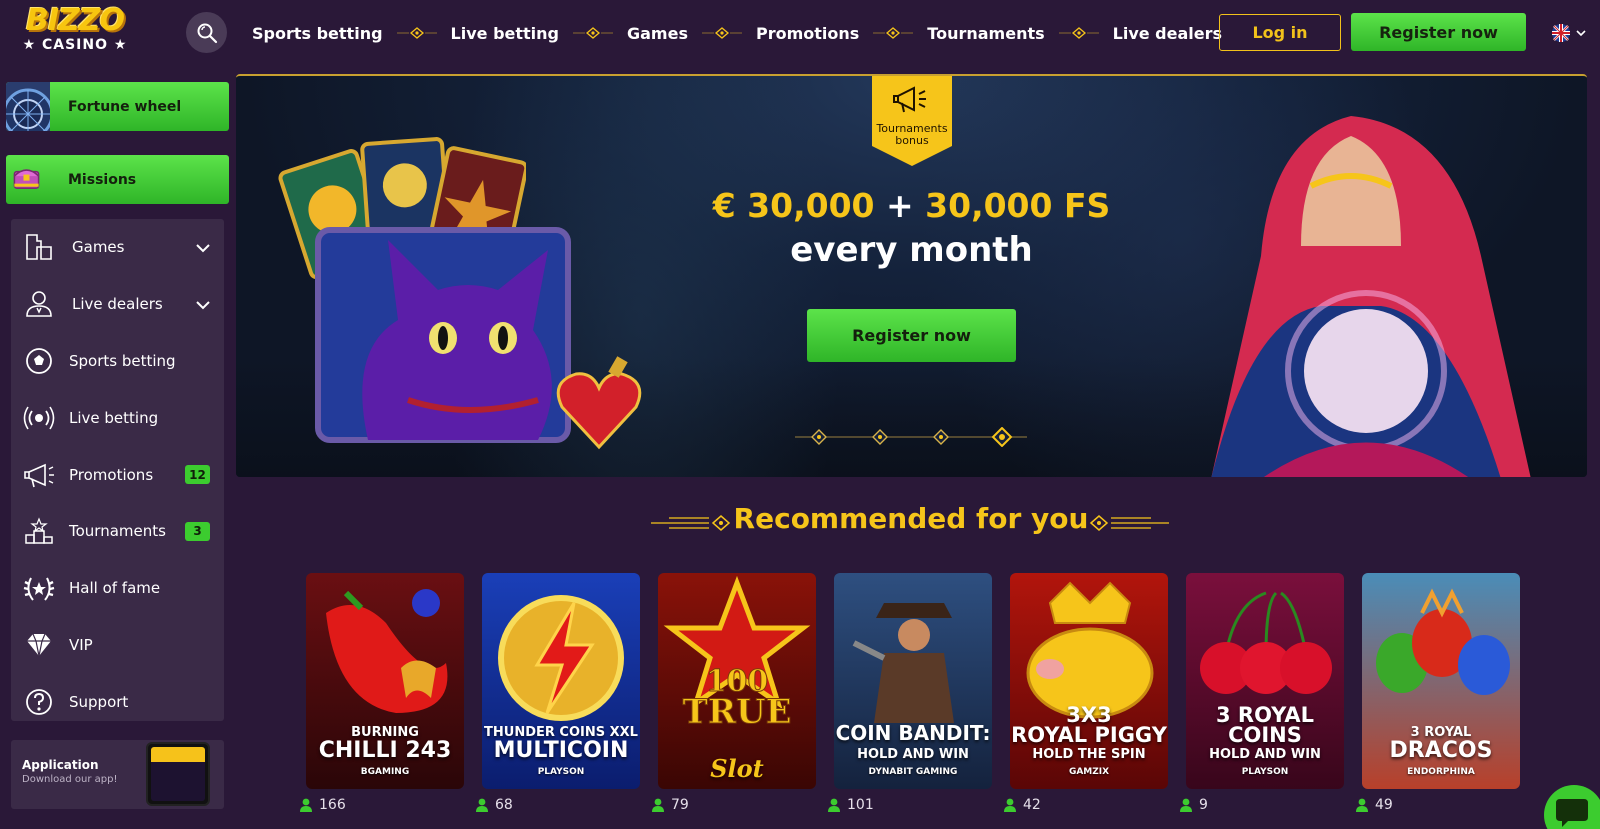 Image resolution: width=1600 pixels, height=829 pixels. I want to click on search-button, so click(206, 32).